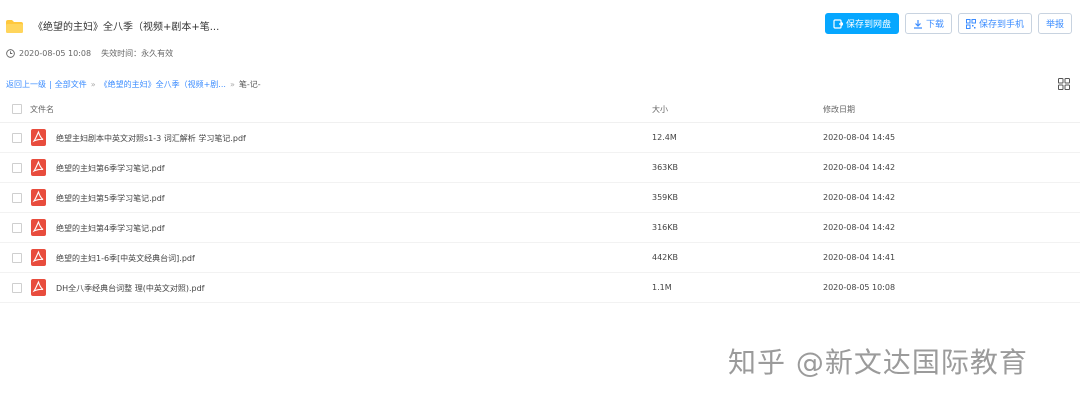  I want to click on action-bar: 保存到网盘 下载 保存到手机 举报, so click(948, 23).